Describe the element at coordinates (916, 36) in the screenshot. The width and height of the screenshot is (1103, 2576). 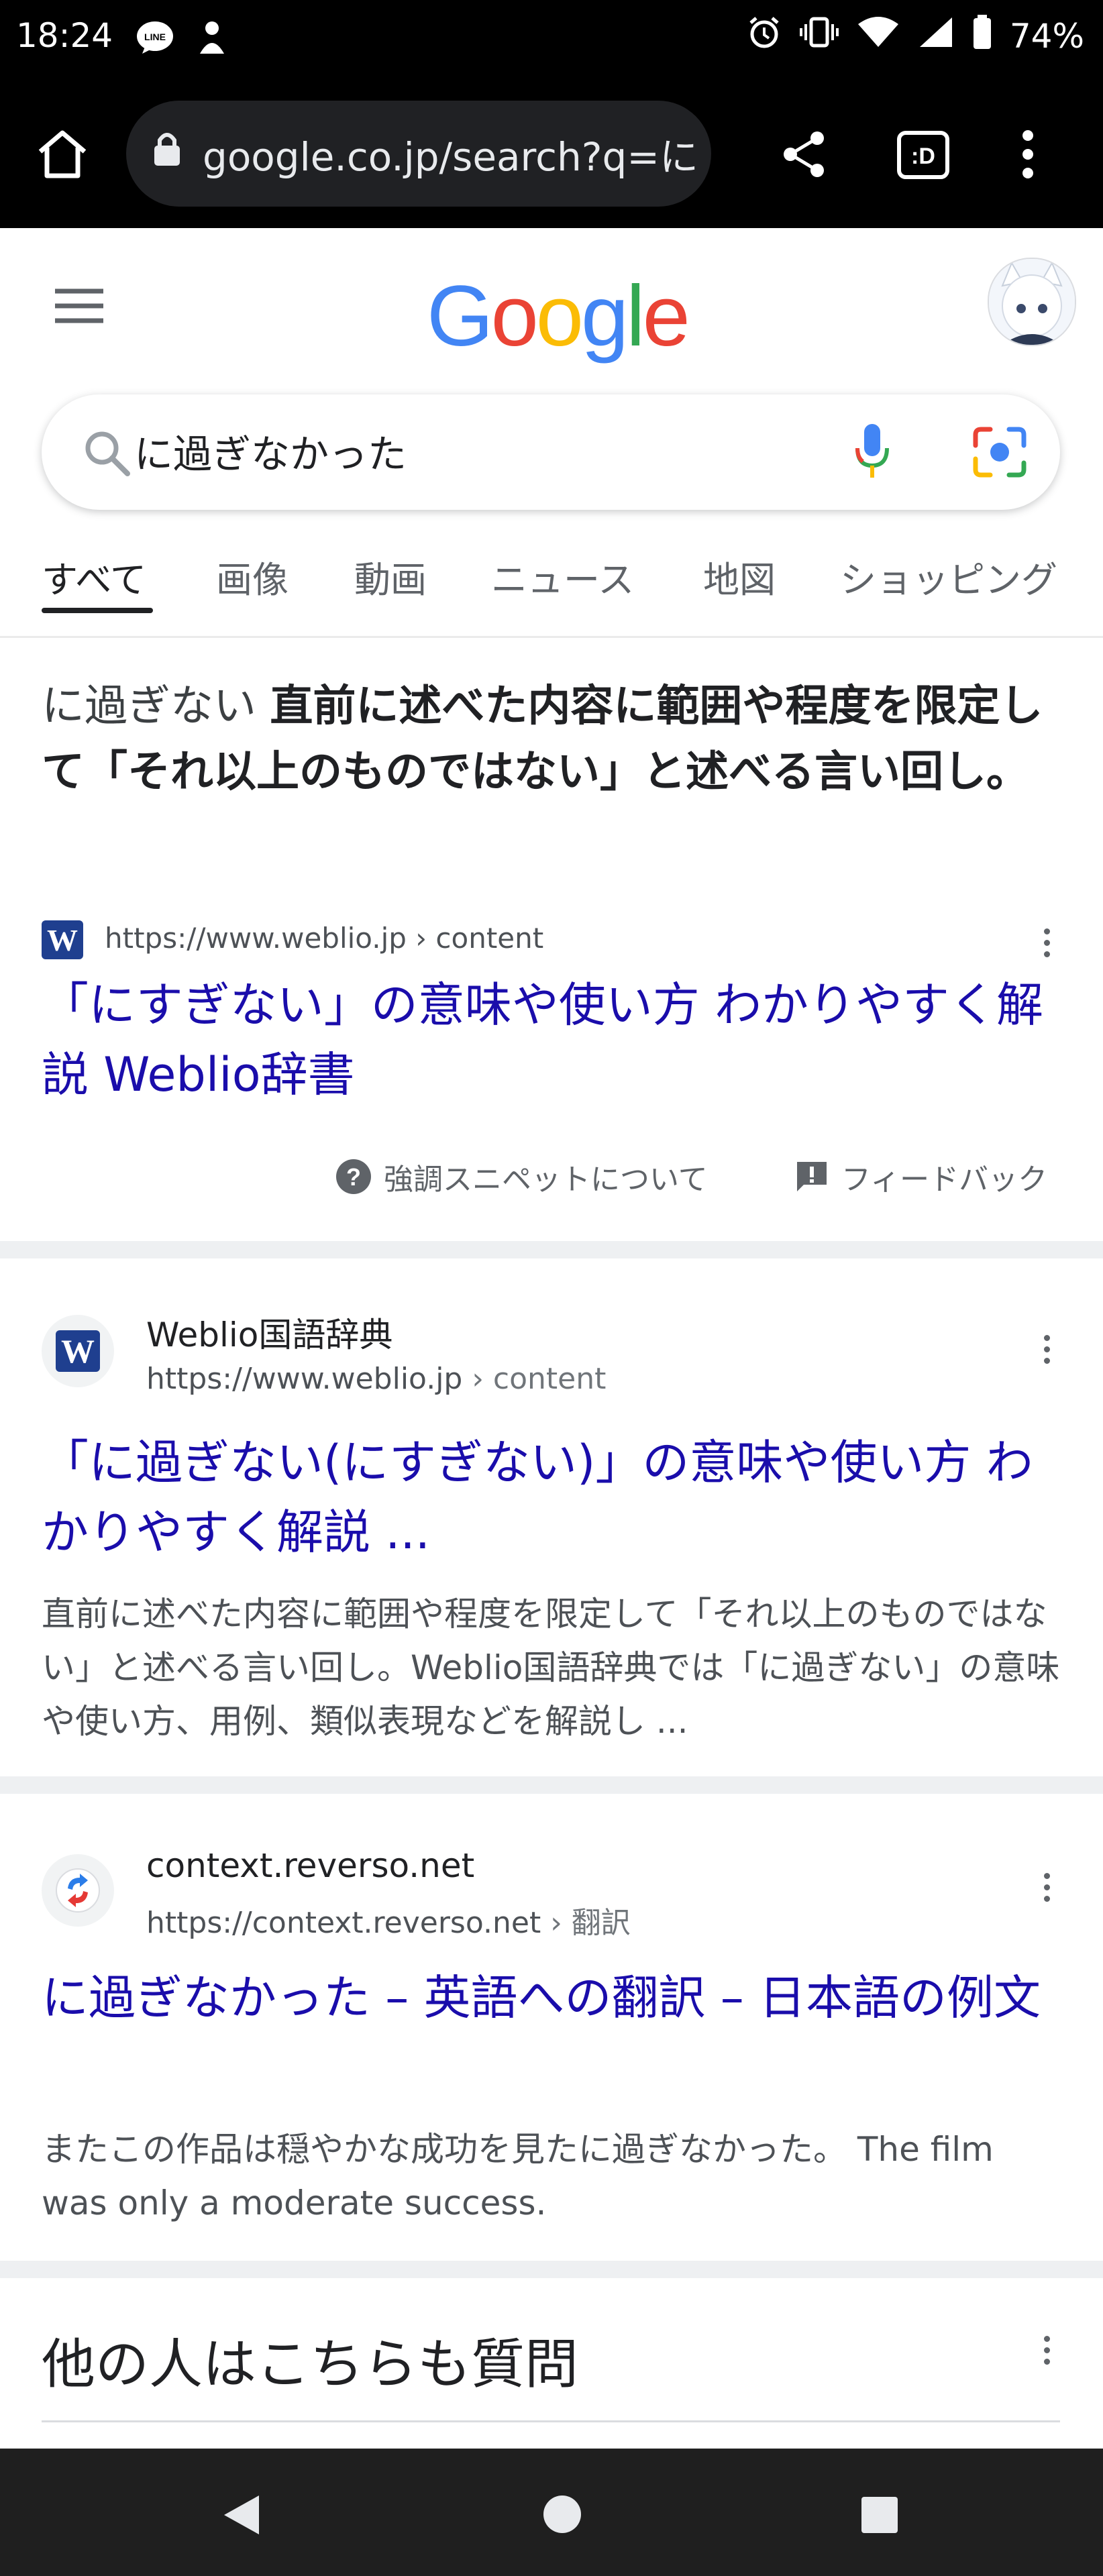
I see `status-icons: 74%` at that location.